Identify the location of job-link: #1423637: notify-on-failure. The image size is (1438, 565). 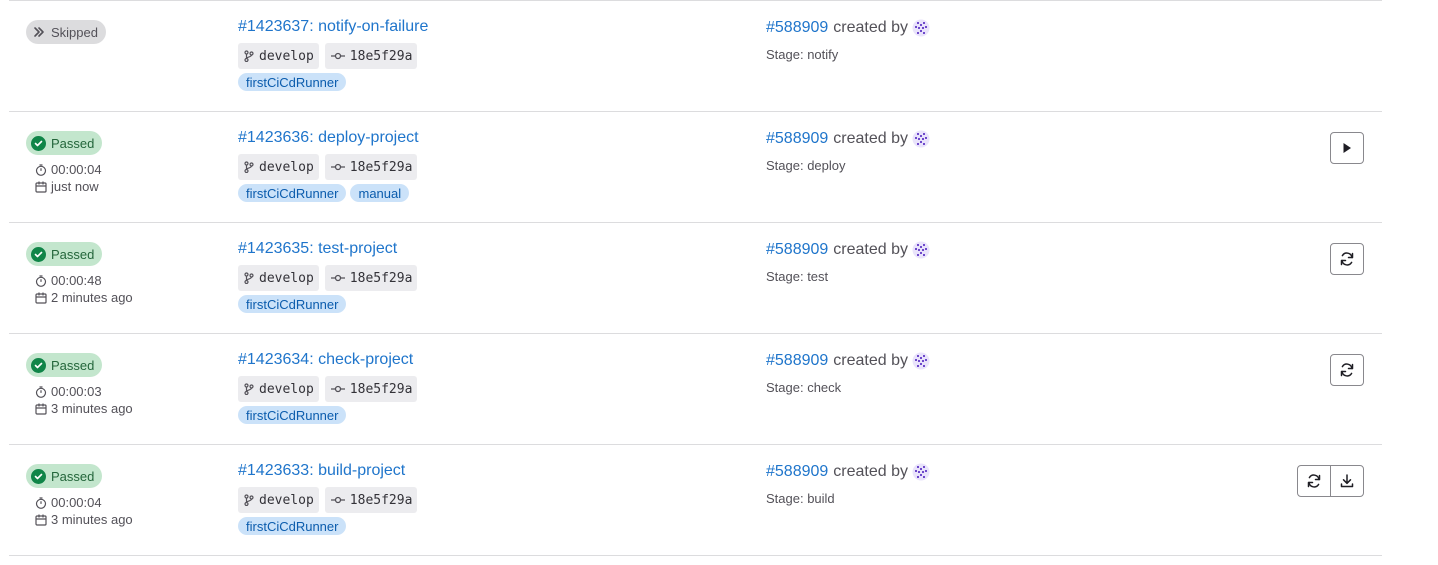
(333, 27).